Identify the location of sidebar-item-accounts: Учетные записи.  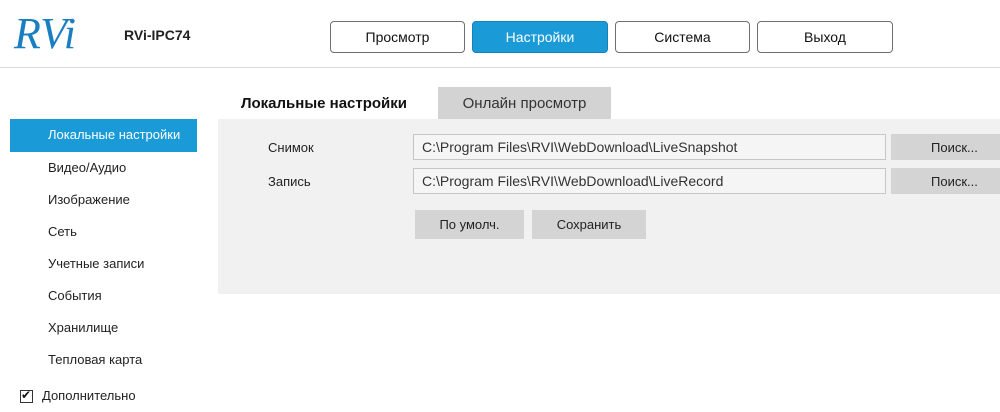
(103, 264).